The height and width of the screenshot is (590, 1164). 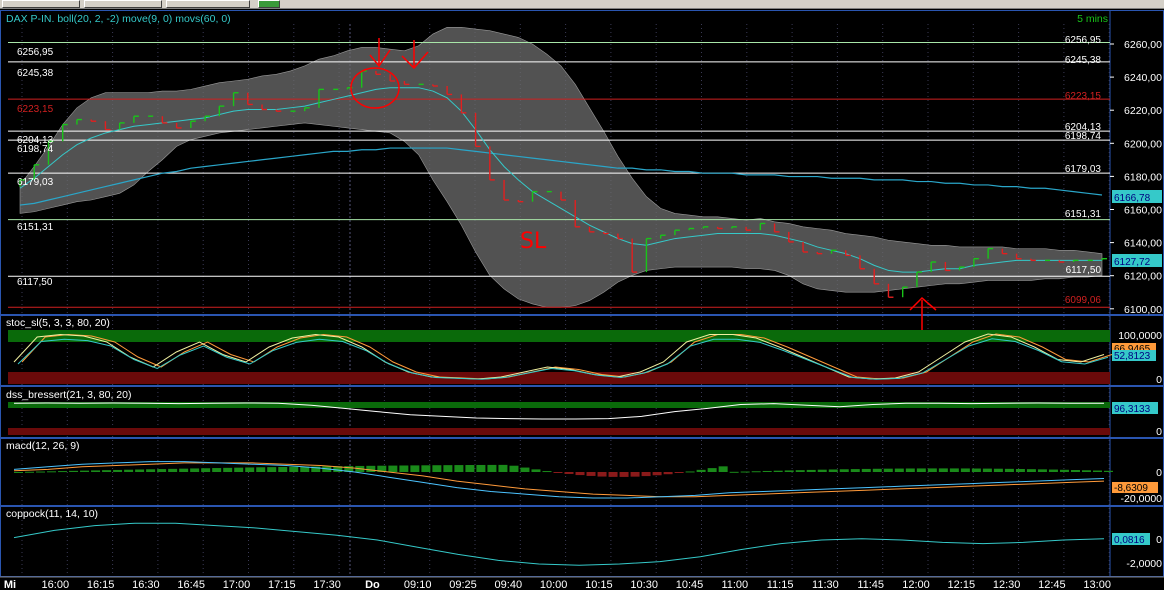 What do you see at coordinates (554, 584) in the screenshot?
I see `time-axis-label: 10:00` at bounding box center [554, 584].